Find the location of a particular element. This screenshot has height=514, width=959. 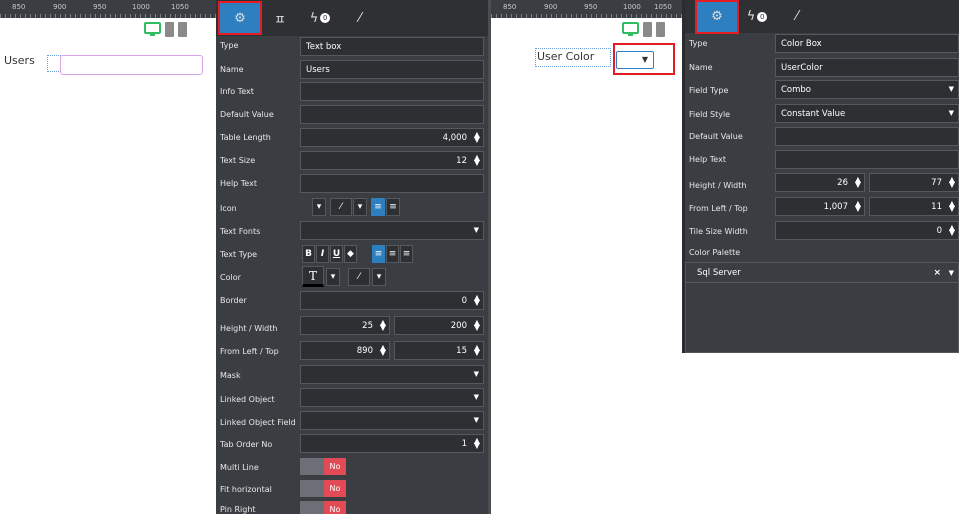

left-field: 890 ▲ ▼ is located at coordinates (345, 350).